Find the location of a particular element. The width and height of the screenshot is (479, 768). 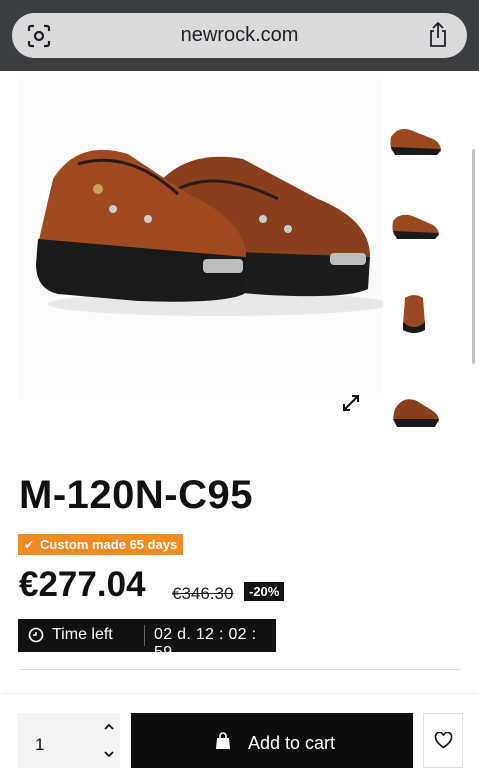

wishlist-button is located at coordinates (443, 740).